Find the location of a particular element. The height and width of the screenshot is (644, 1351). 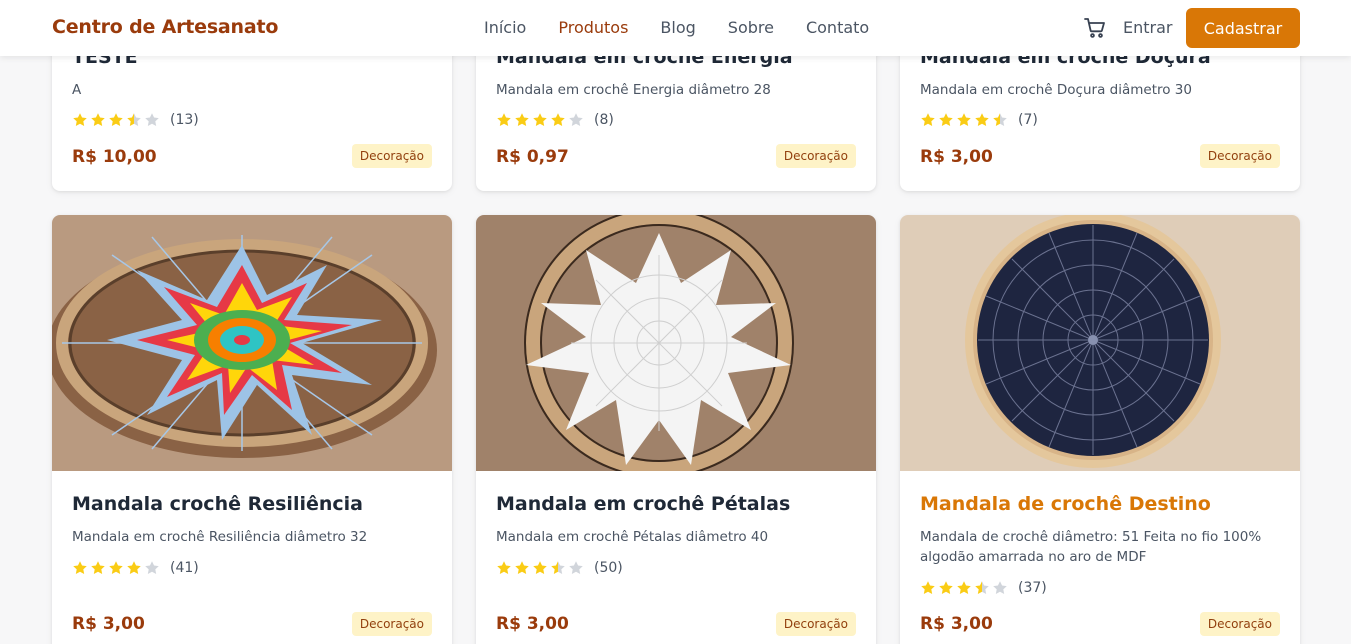

review-count: (50) is located at coordinates (608, 568).